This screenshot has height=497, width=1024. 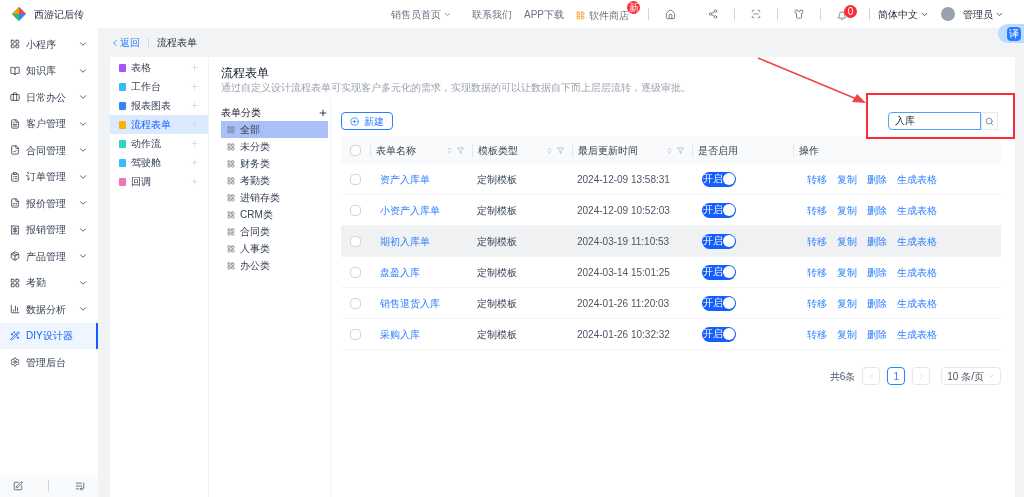 I want to click on search-field: 入库, so click(x=934, y=121).